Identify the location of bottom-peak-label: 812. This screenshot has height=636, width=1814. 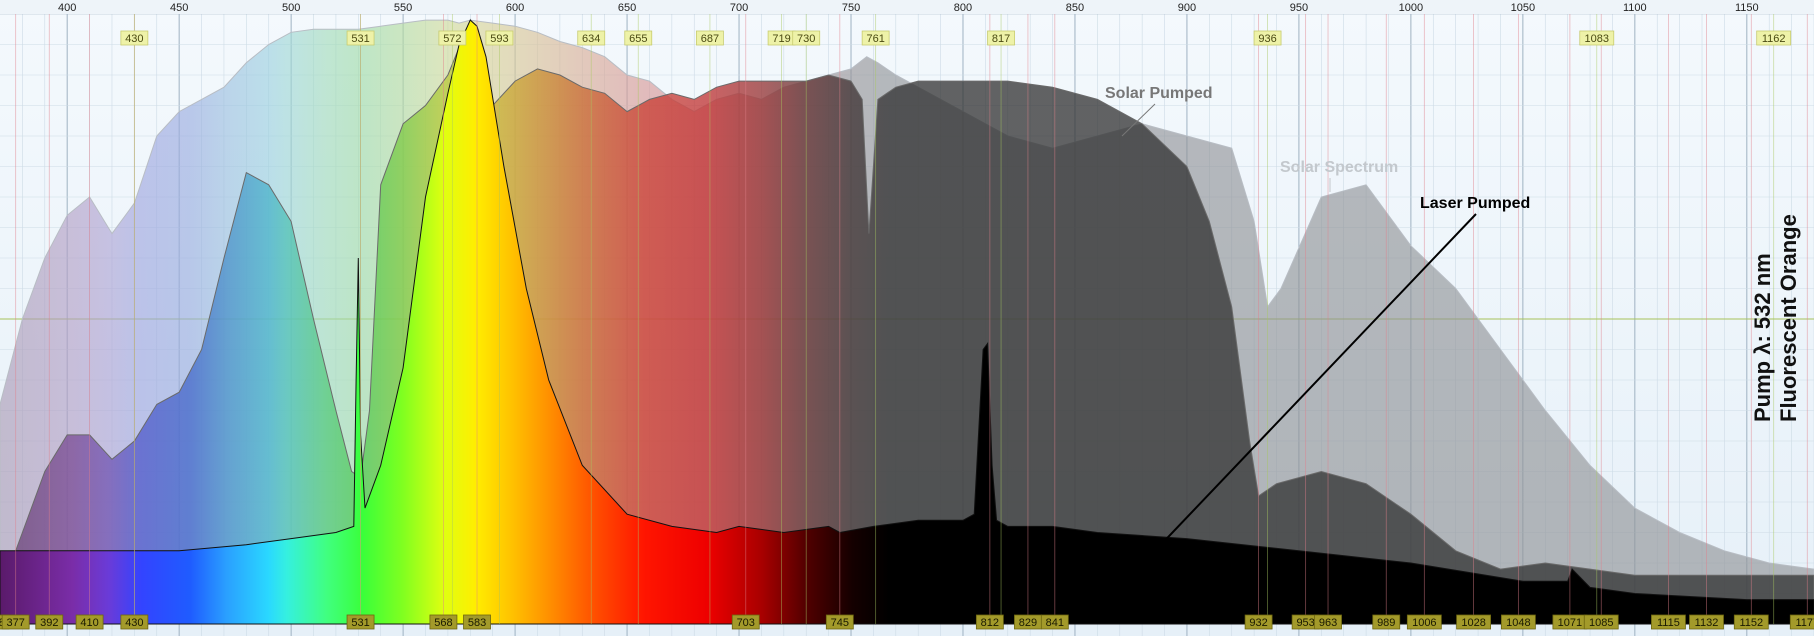
(989, 622).